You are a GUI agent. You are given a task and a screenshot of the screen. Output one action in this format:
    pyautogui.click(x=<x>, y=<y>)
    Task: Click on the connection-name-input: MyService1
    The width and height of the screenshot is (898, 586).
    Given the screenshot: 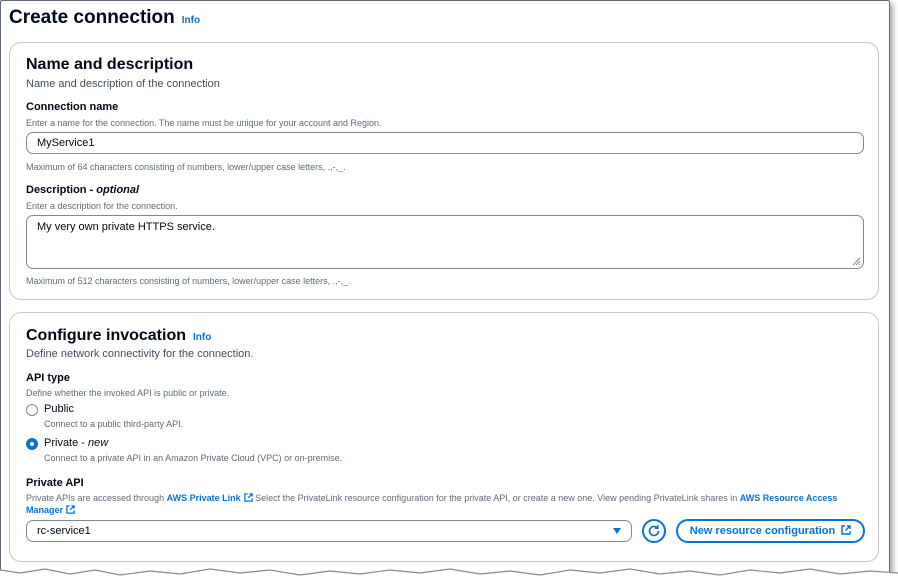 What is the action you would take?
    pyautogui.click(x=445, y=143)
    